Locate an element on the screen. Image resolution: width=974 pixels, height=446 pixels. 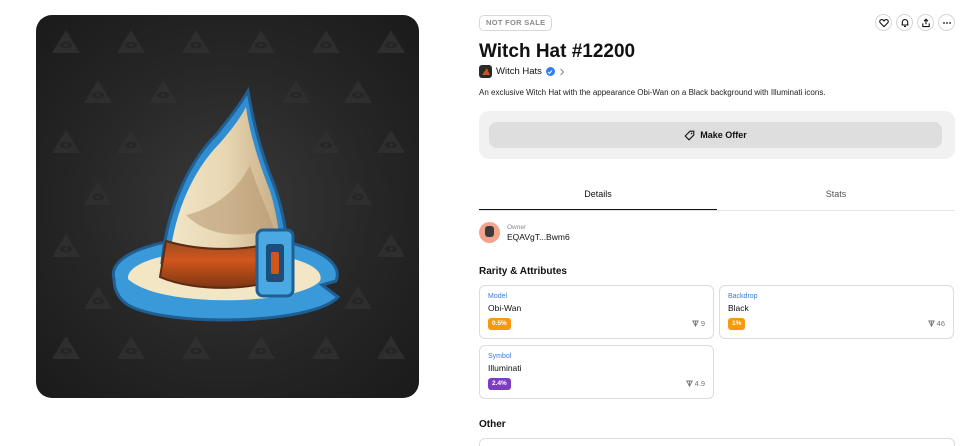
collection-thumbnail is located at coordinates (485, 71).